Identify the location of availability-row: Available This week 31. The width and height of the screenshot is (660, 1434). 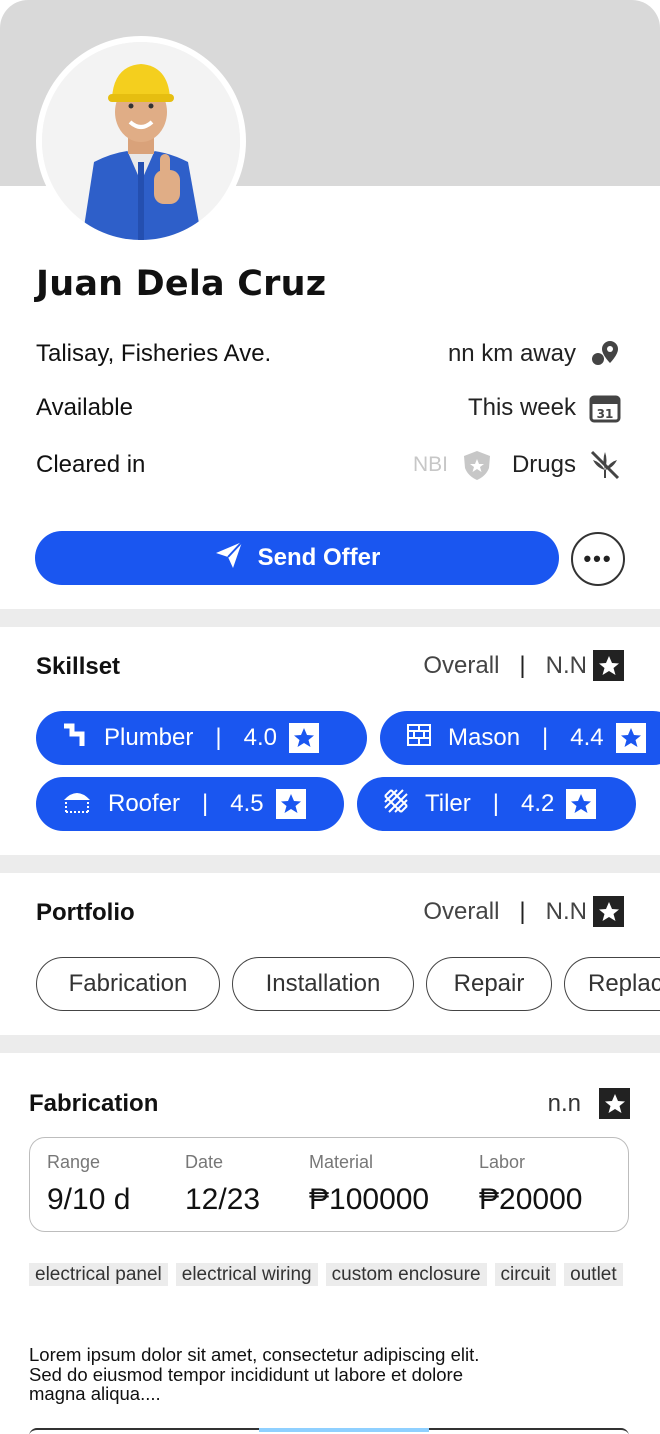
(329, 408).